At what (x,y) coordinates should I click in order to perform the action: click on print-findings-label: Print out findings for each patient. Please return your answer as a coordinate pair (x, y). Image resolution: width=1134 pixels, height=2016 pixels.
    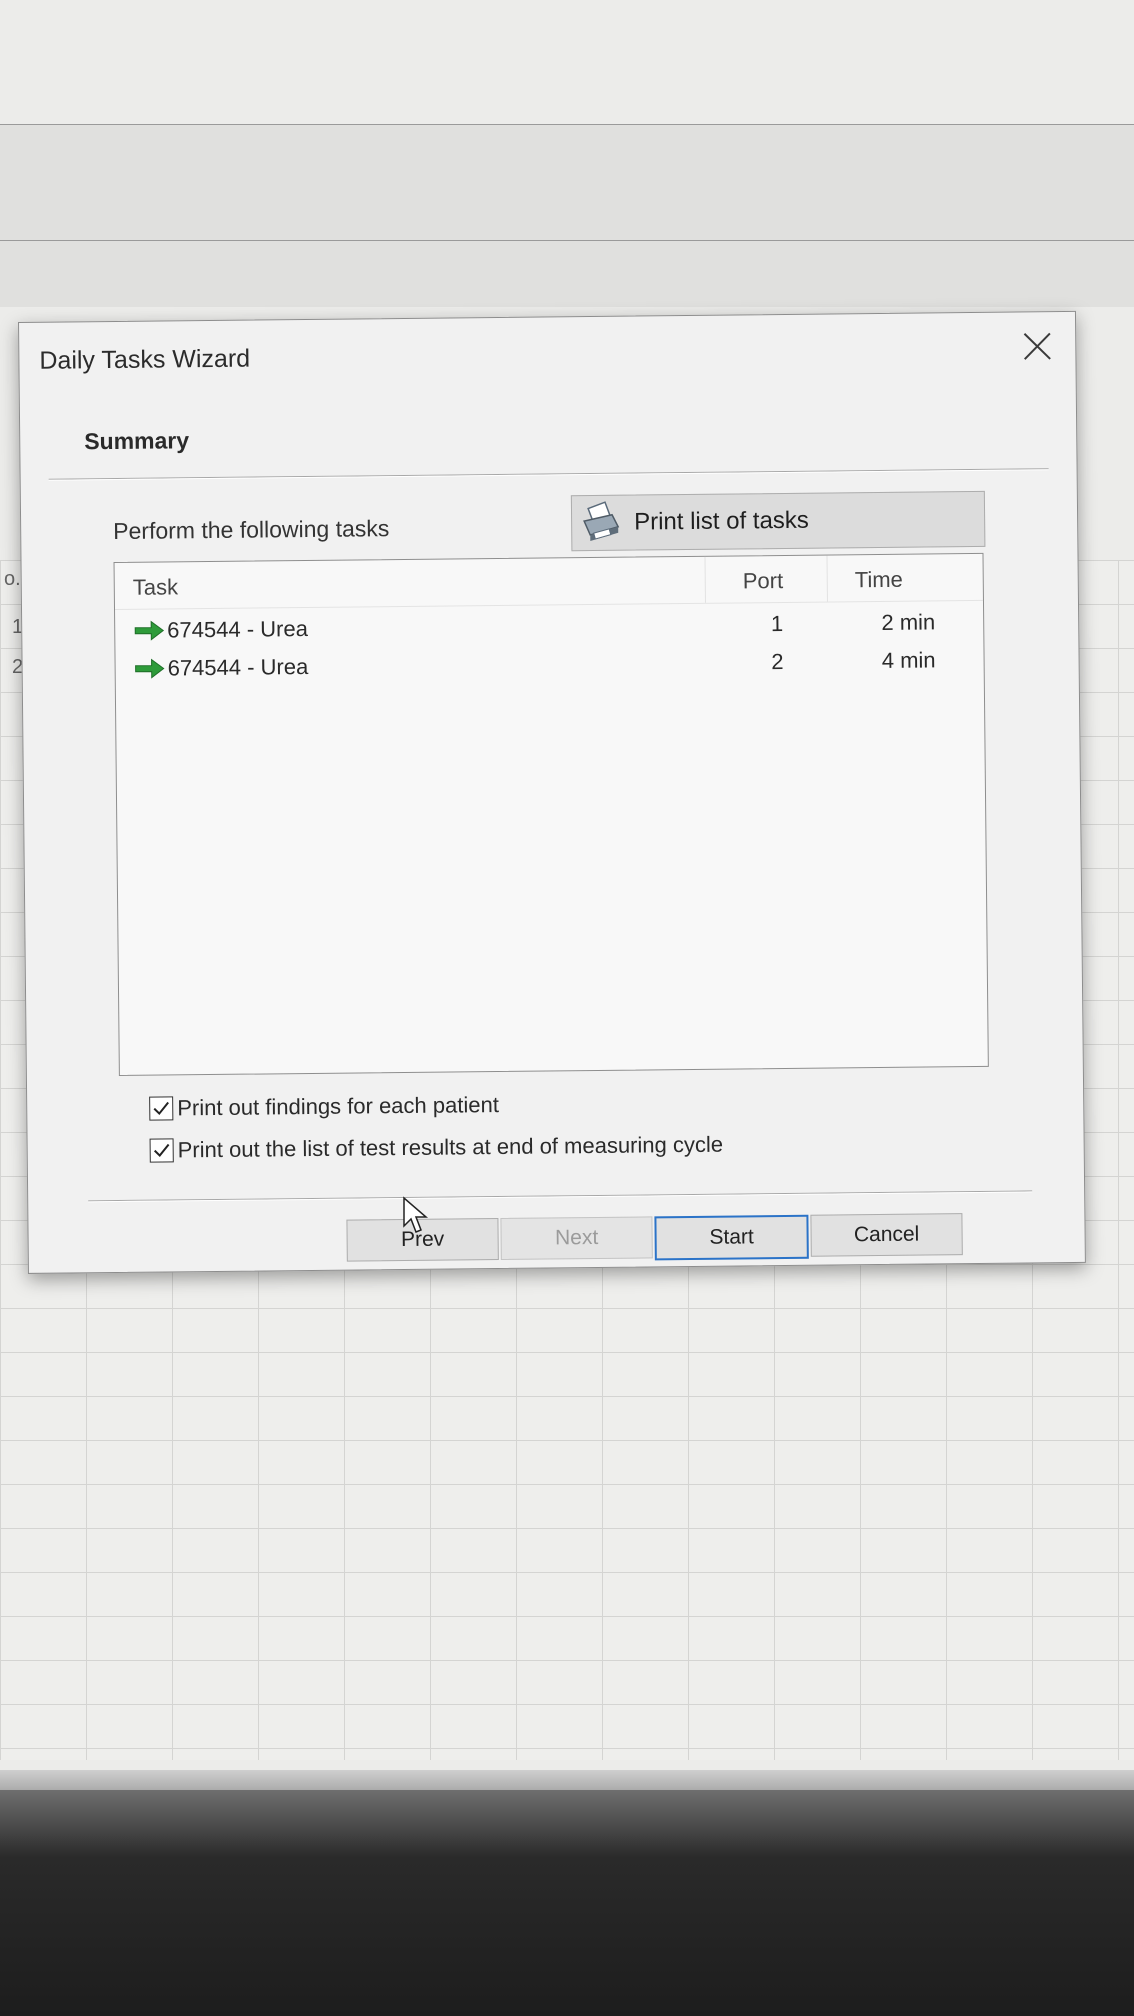
    Looking at the image, I should click on (338, 1106).